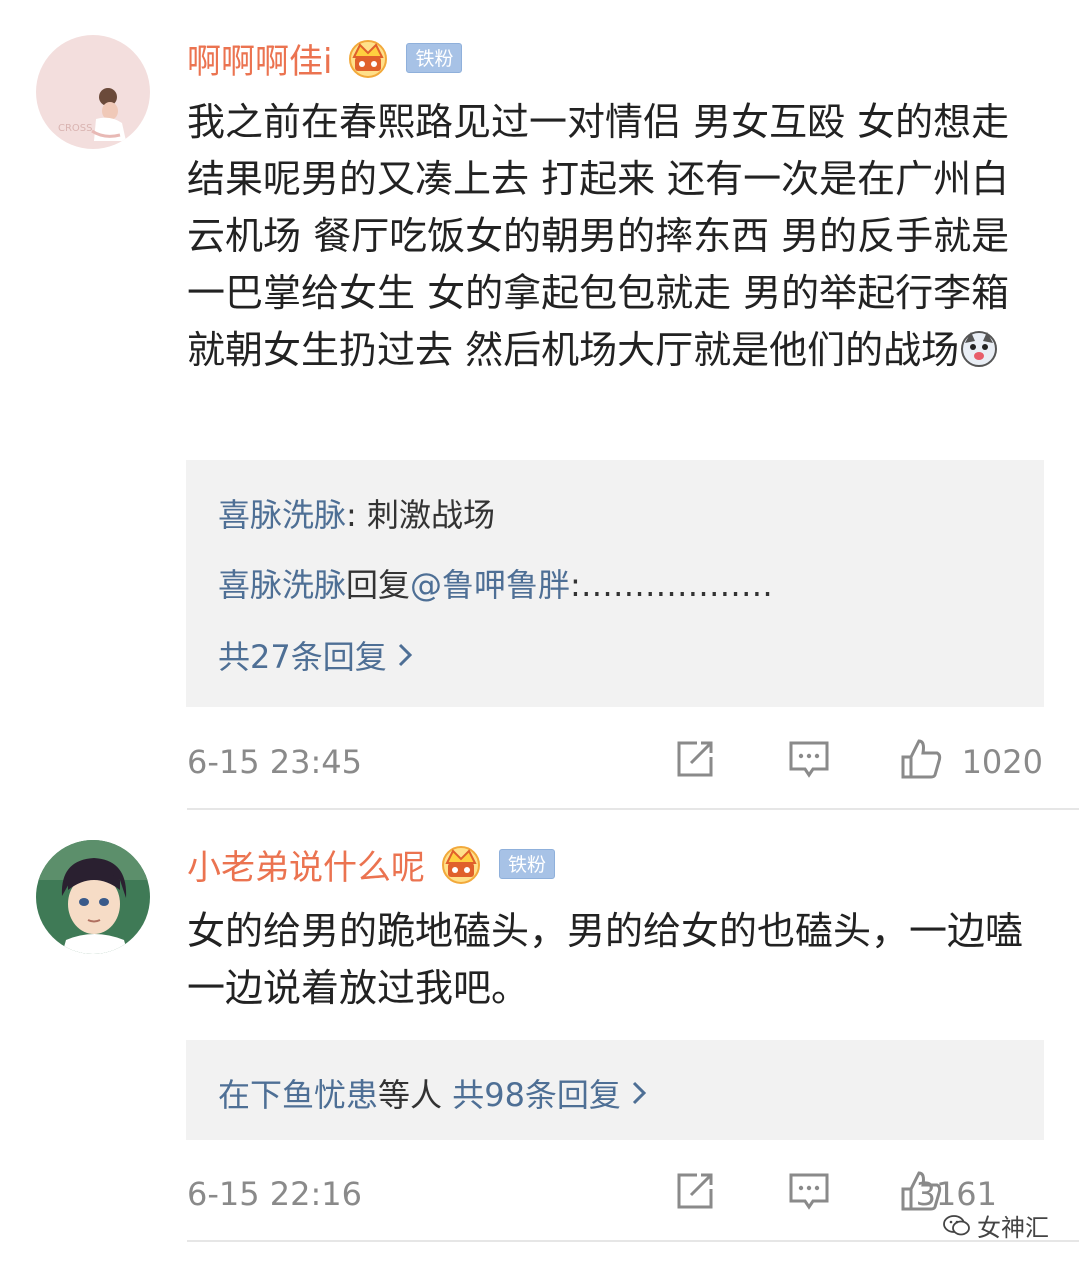  What do you see at coordinates (75, 128) in the screenshot?
I see `svg-text: CROSS` at bounding box center [75, 128].